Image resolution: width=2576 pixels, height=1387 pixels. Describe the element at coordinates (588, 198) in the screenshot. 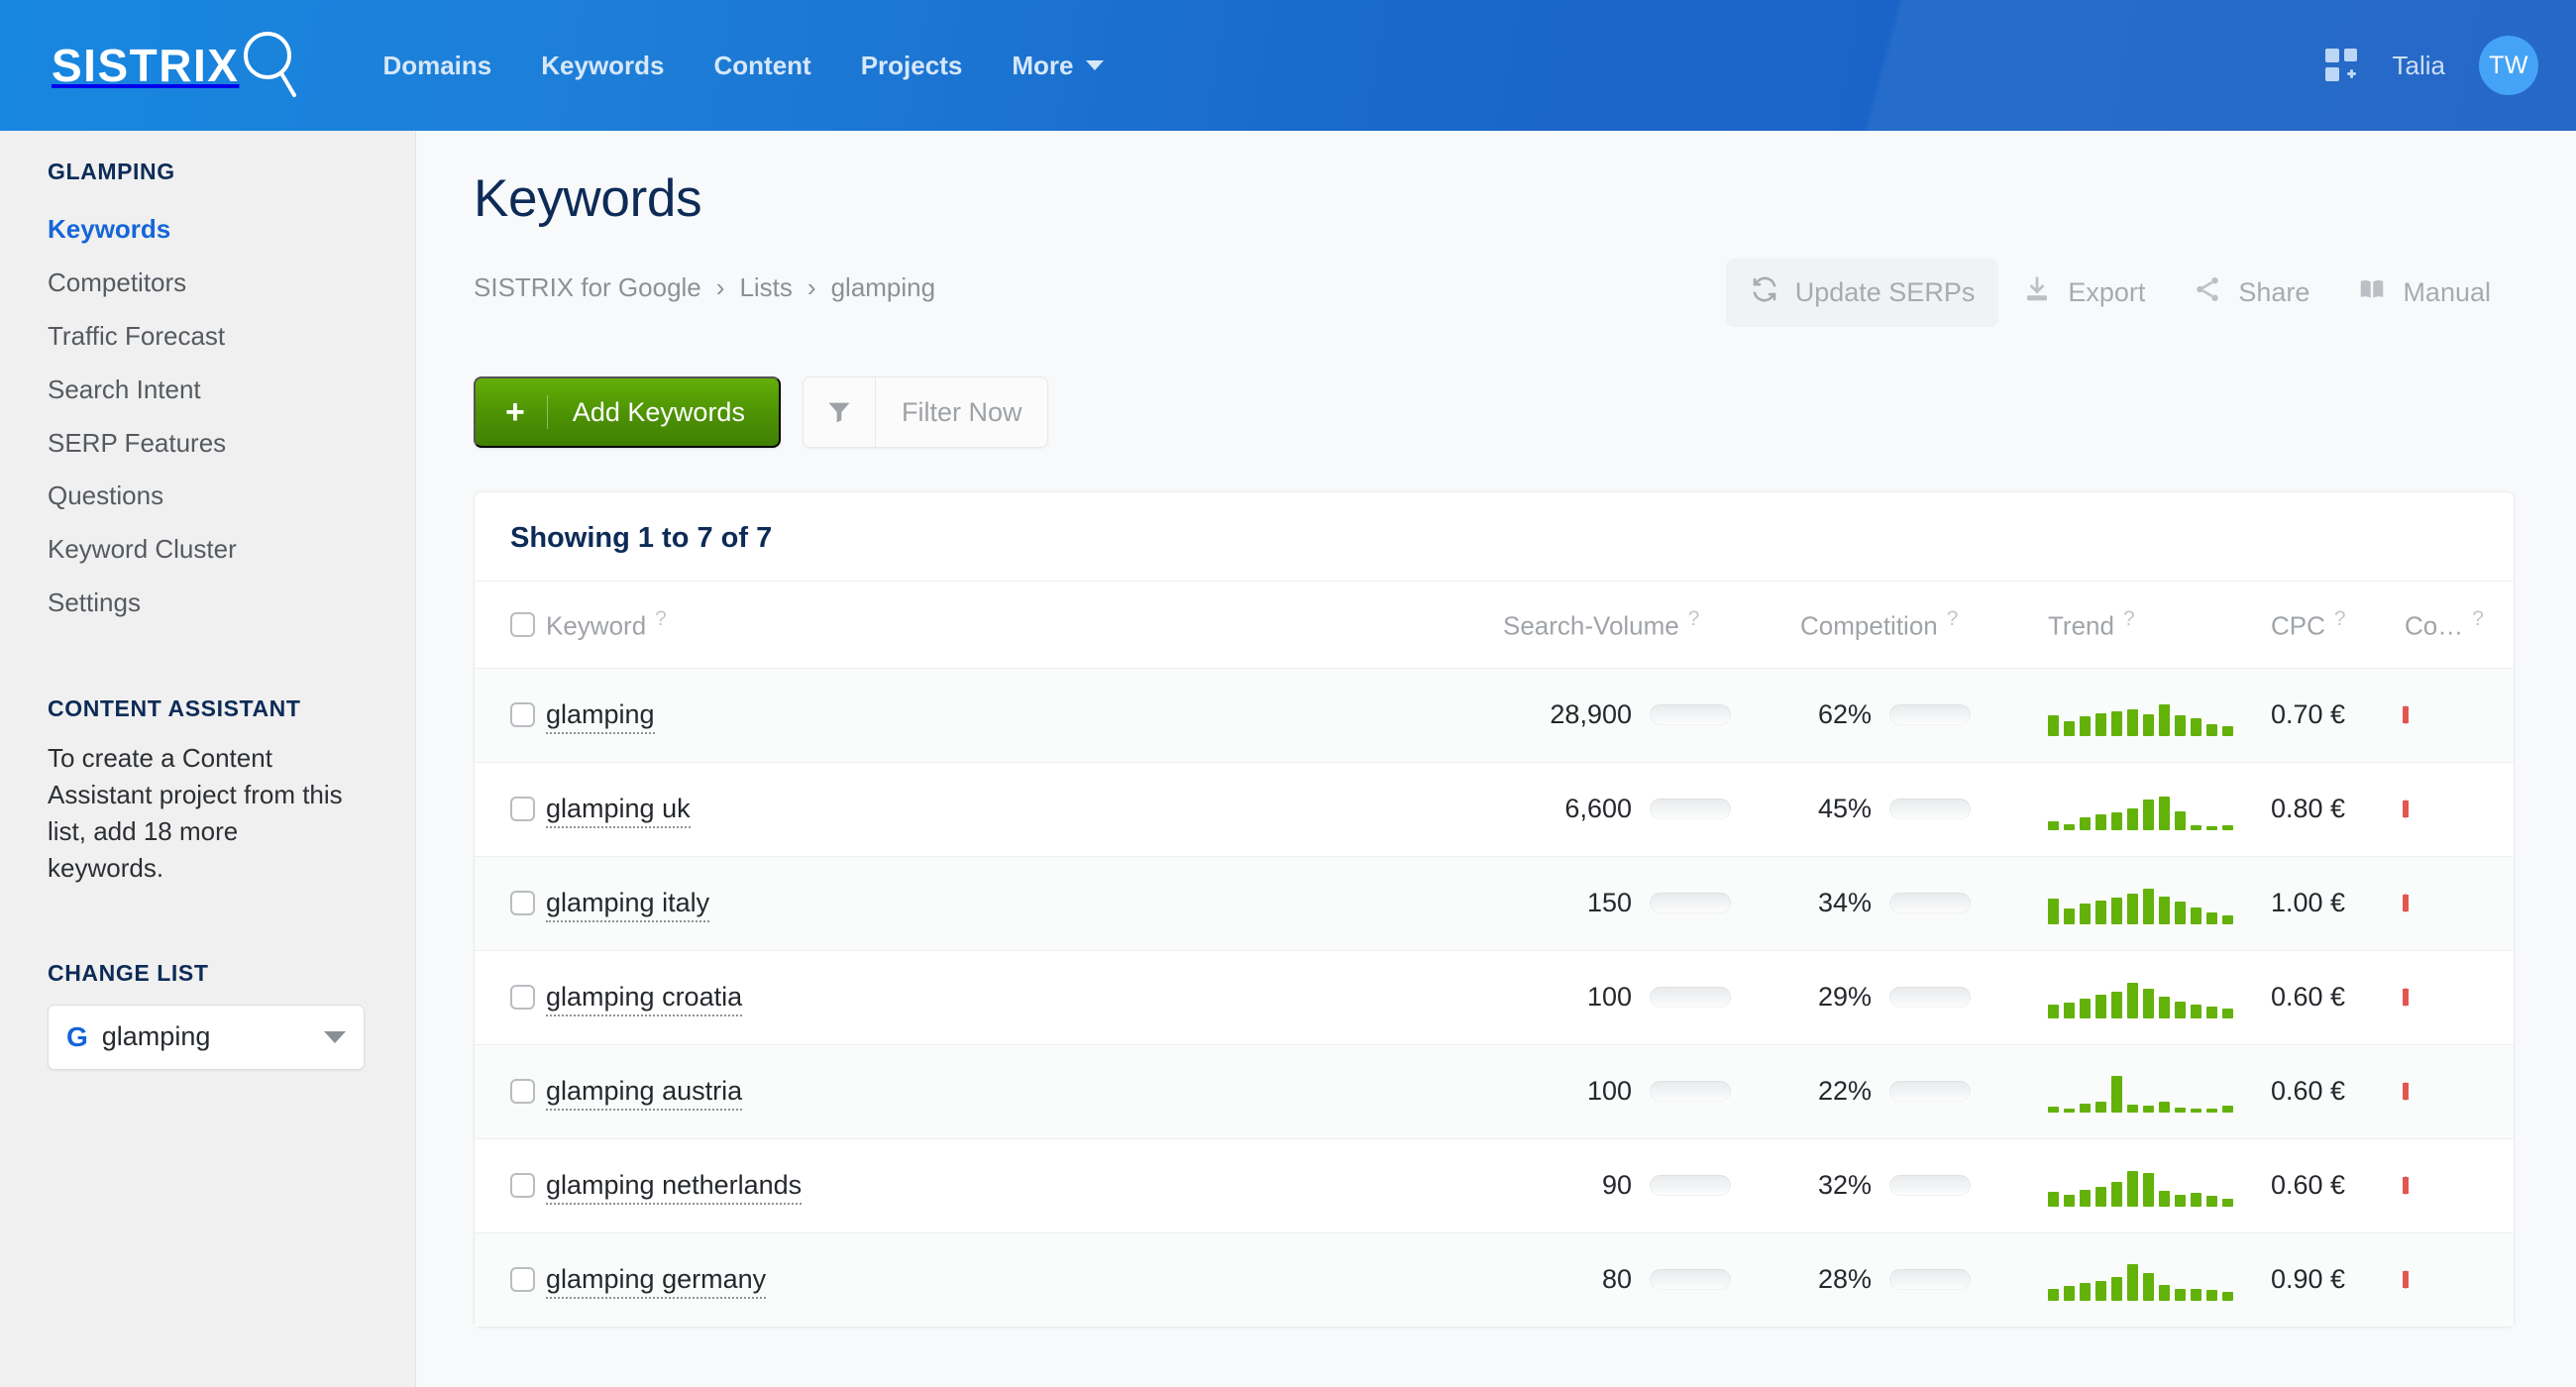

I see `page-title: Keywords` at that location.